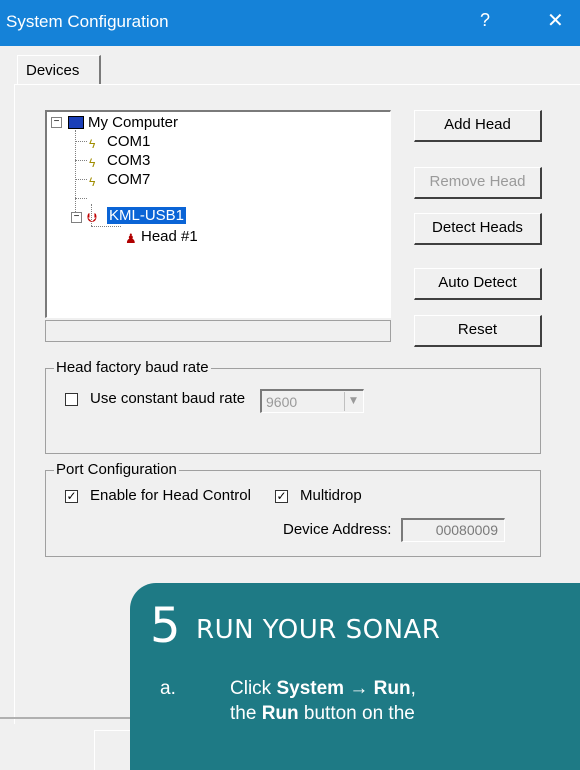 The width and height of the screenshot is (580, 770). Describe the element at coordinates (356, 713) in the screenshot. I see `instruction-text: button on the` at that location.